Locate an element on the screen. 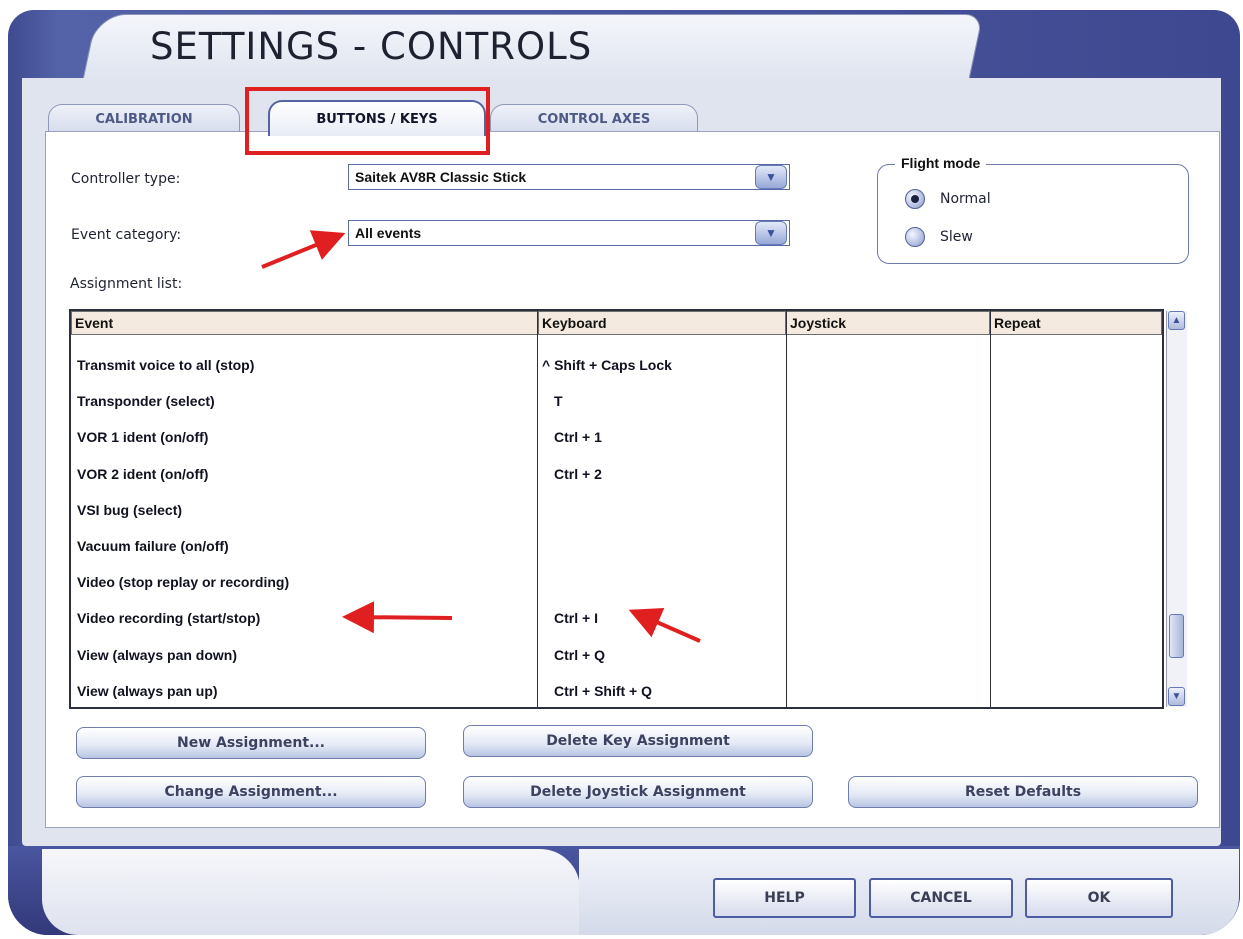 The width and height of the screenshot is (1243, 939). bottom-left-panel is located at coordinates (311, 892).